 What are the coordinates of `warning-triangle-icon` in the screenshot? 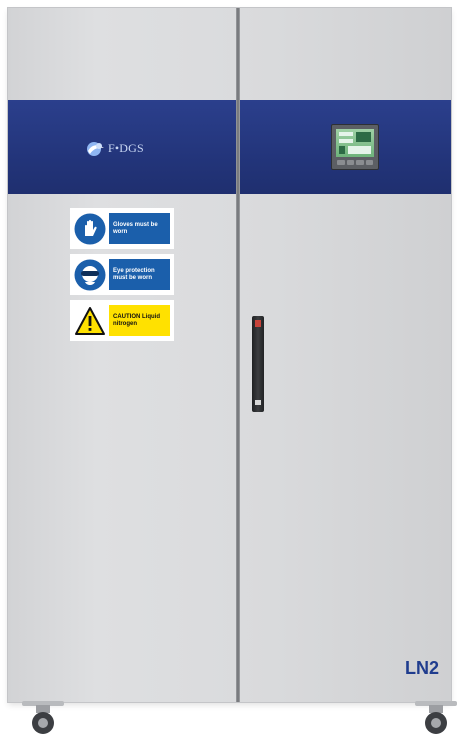 It's located at (90, 320).